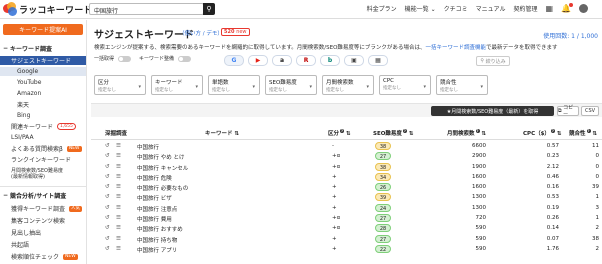 The width and height of the screenshot is (602, 264). Describe the element at coordinates (154, 178) in the screenshot. I see `keyword-cell: 中国旅行 危険` at that location.